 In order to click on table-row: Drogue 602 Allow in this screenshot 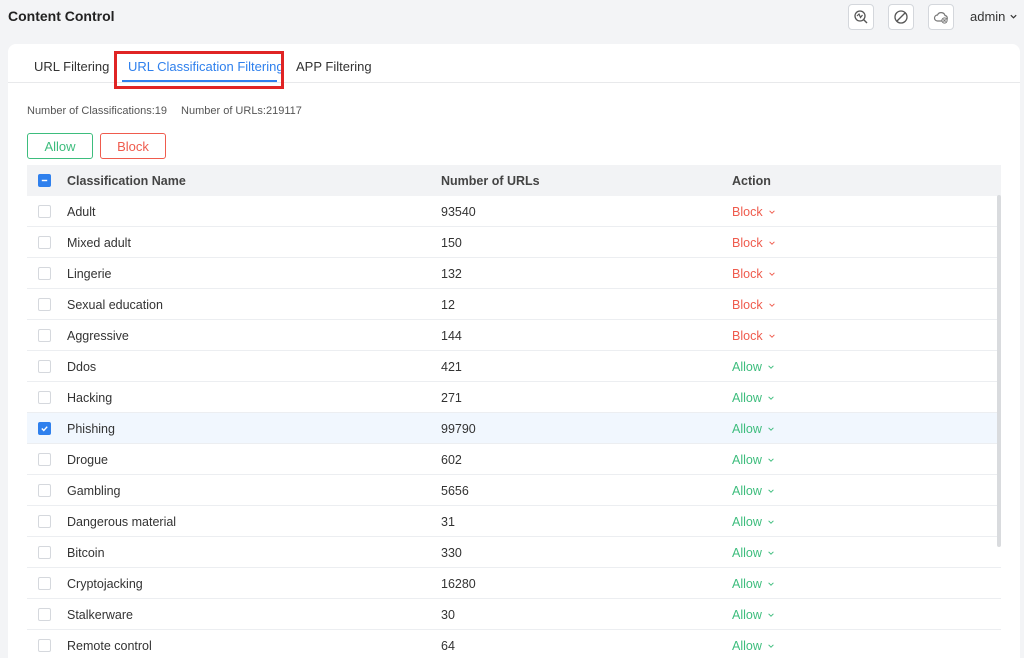, I will do `click(514, 459)`.